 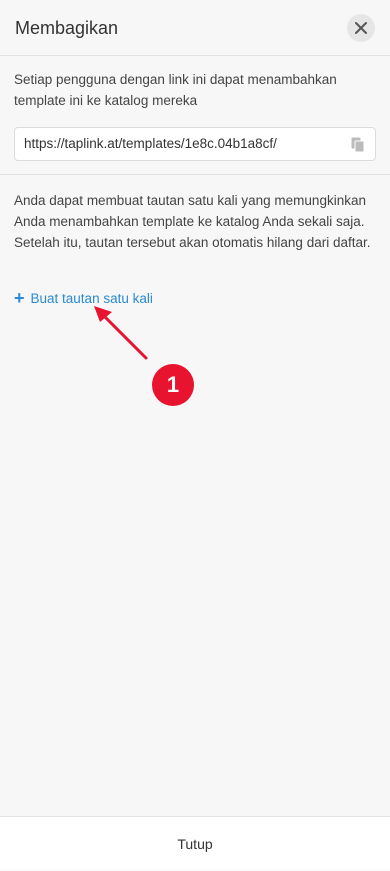 What do you see at coordinates (19, 298) in the screenshot?
I see `plus-icon: +` at bounding box center [19, 298].